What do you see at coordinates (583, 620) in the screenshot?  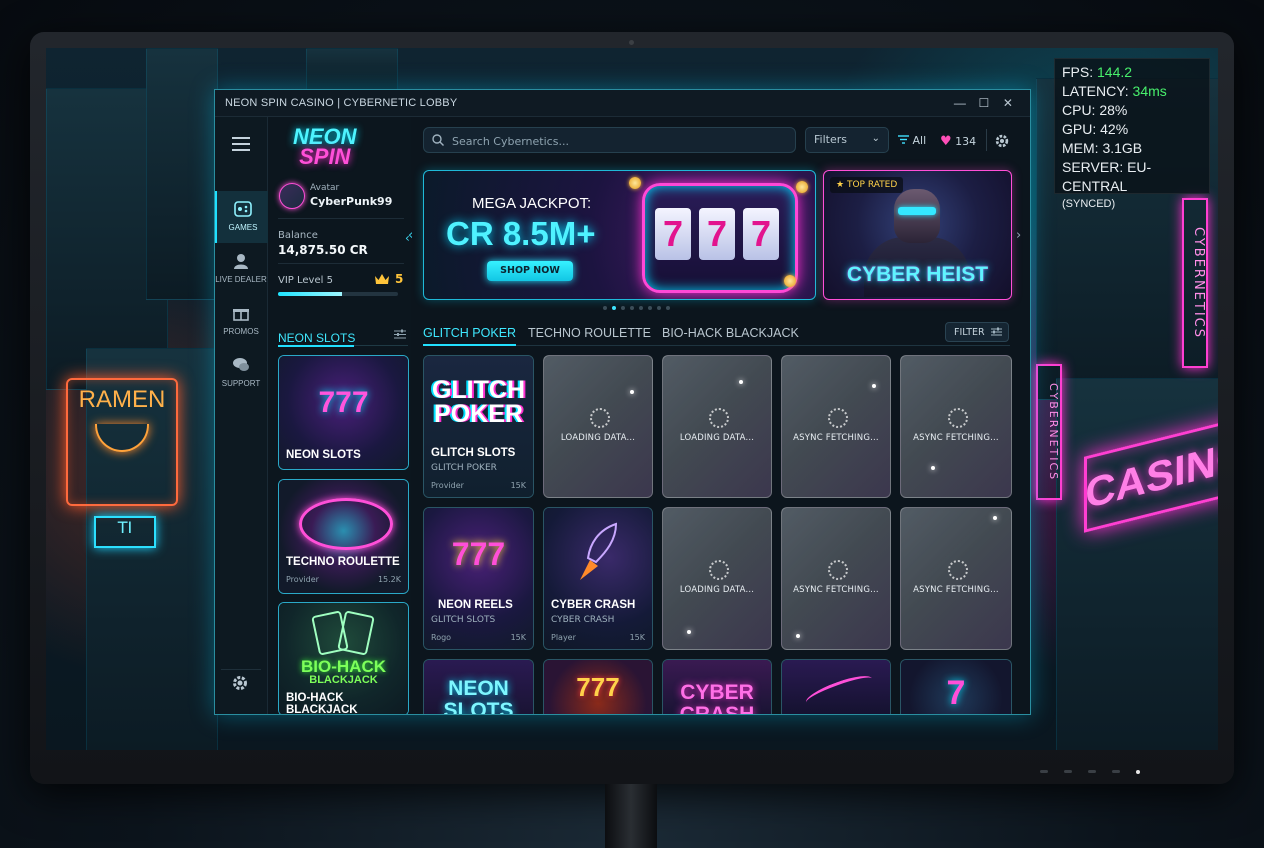 I see `card-subtitle: CYBER CRASH` at bounding box center [583, 620].